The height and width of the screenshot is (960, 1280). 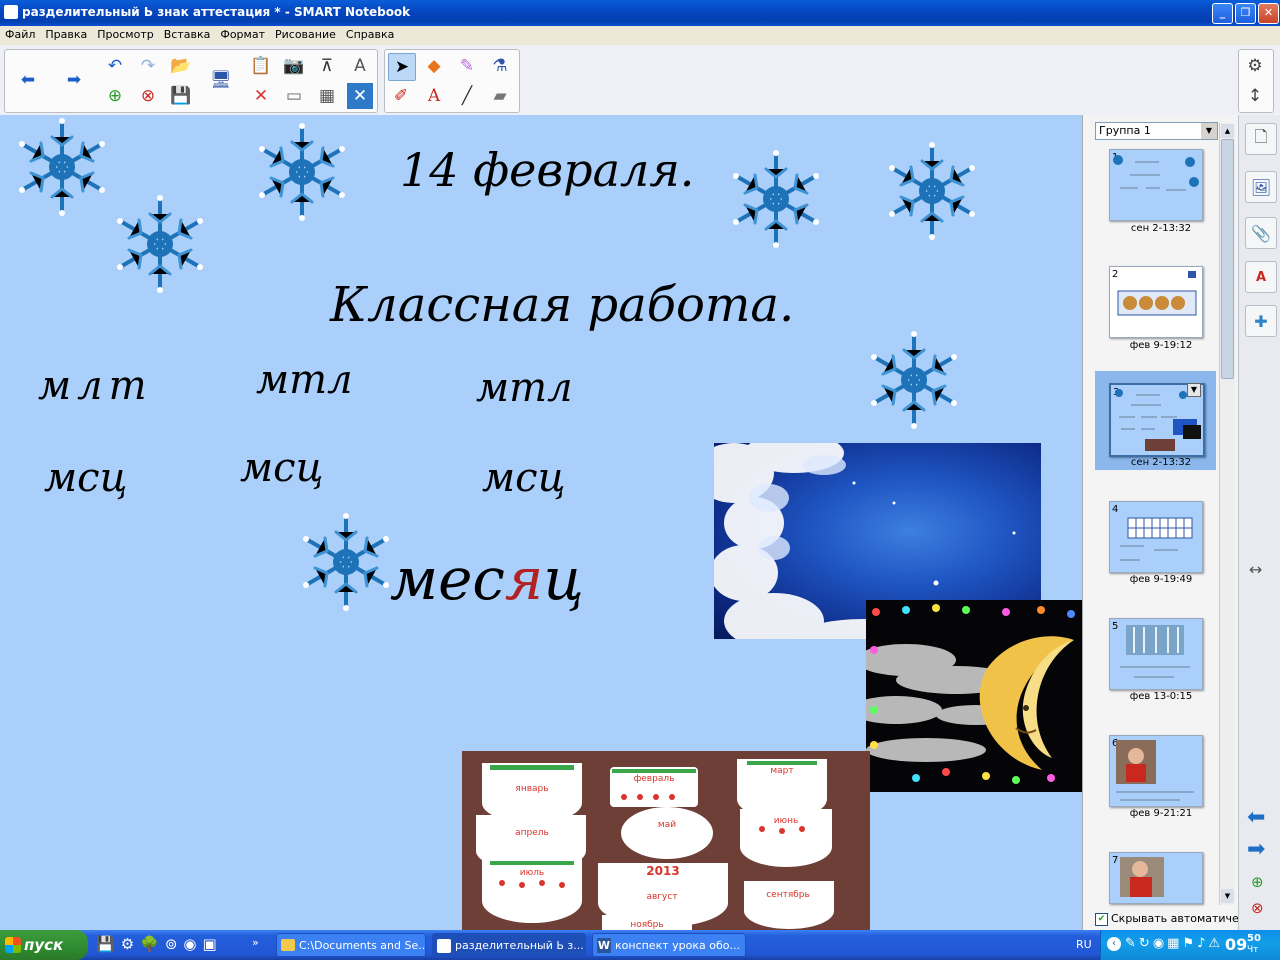 I want to click on sync-tray-icon: ↻, so click(x=1146, y=943).